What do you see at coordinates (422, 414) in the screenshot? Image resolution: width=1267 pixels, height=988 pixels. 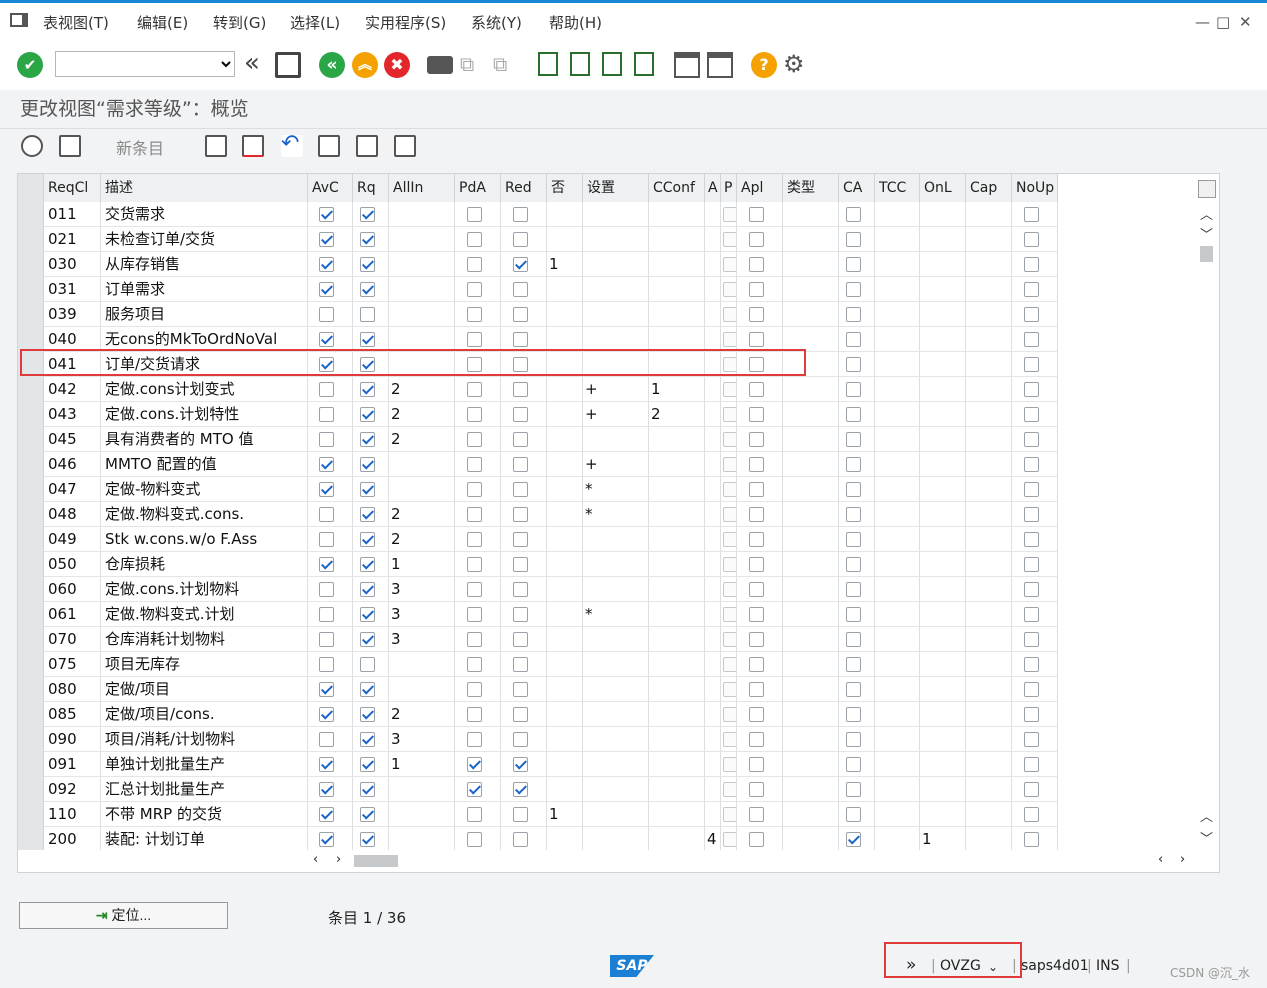 I see `cell-allin: 2` at bounding box center [422, 414].